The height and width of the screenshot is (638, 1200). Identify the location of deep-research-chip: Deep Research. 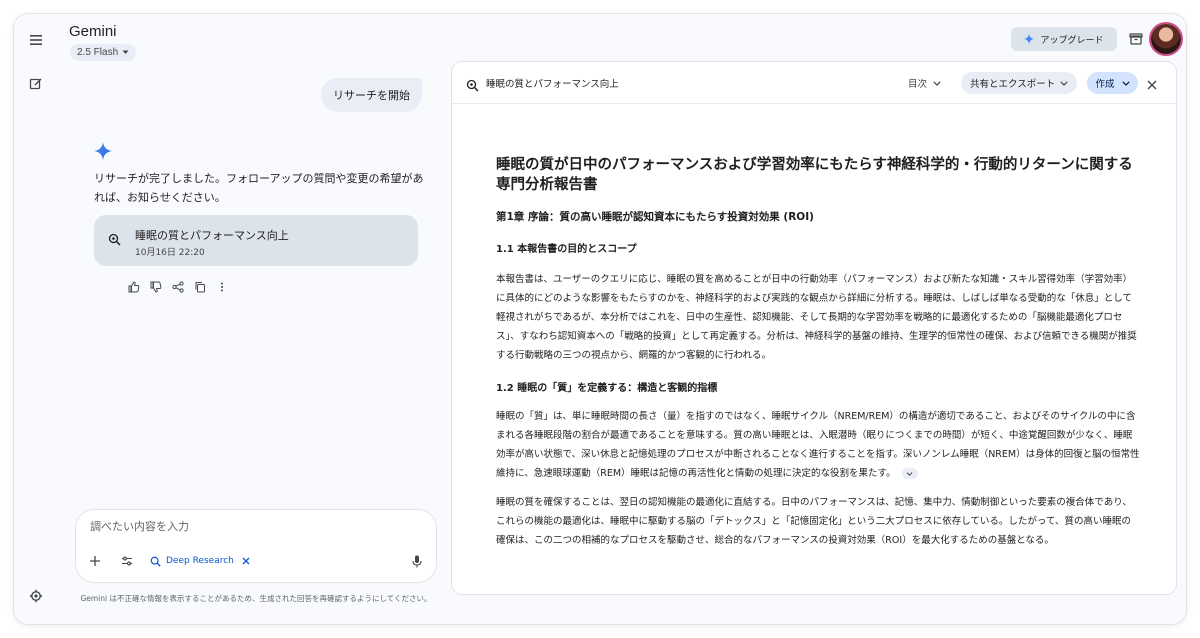
(200, 561).